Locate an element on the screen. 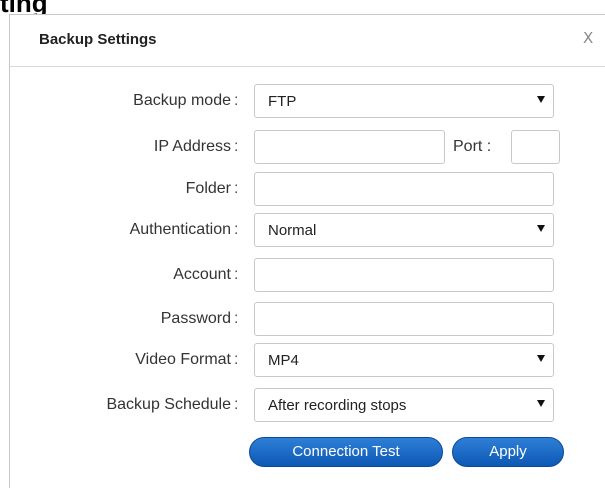 The height and width of the screenshot is (488, 605). video-format-label: Video Format is located at coordinates (183, 359).